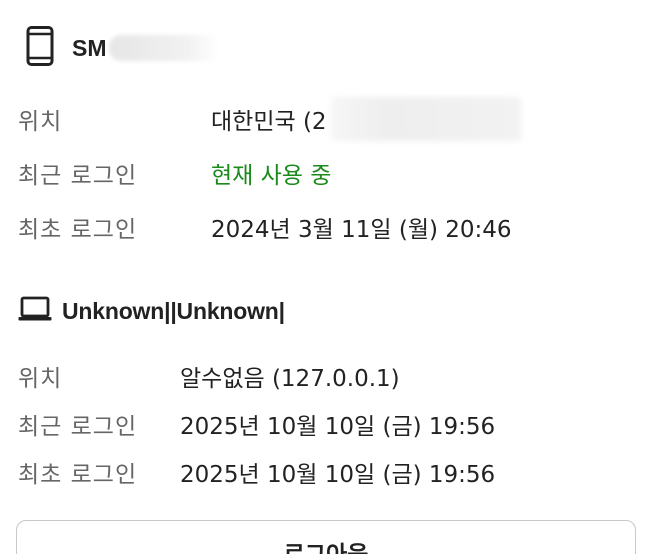 The width and height of the screenshot is (658, 554). I want to click on first-login-value: 2025년 10월 10일 (금) 19:56, so click(338, 475).